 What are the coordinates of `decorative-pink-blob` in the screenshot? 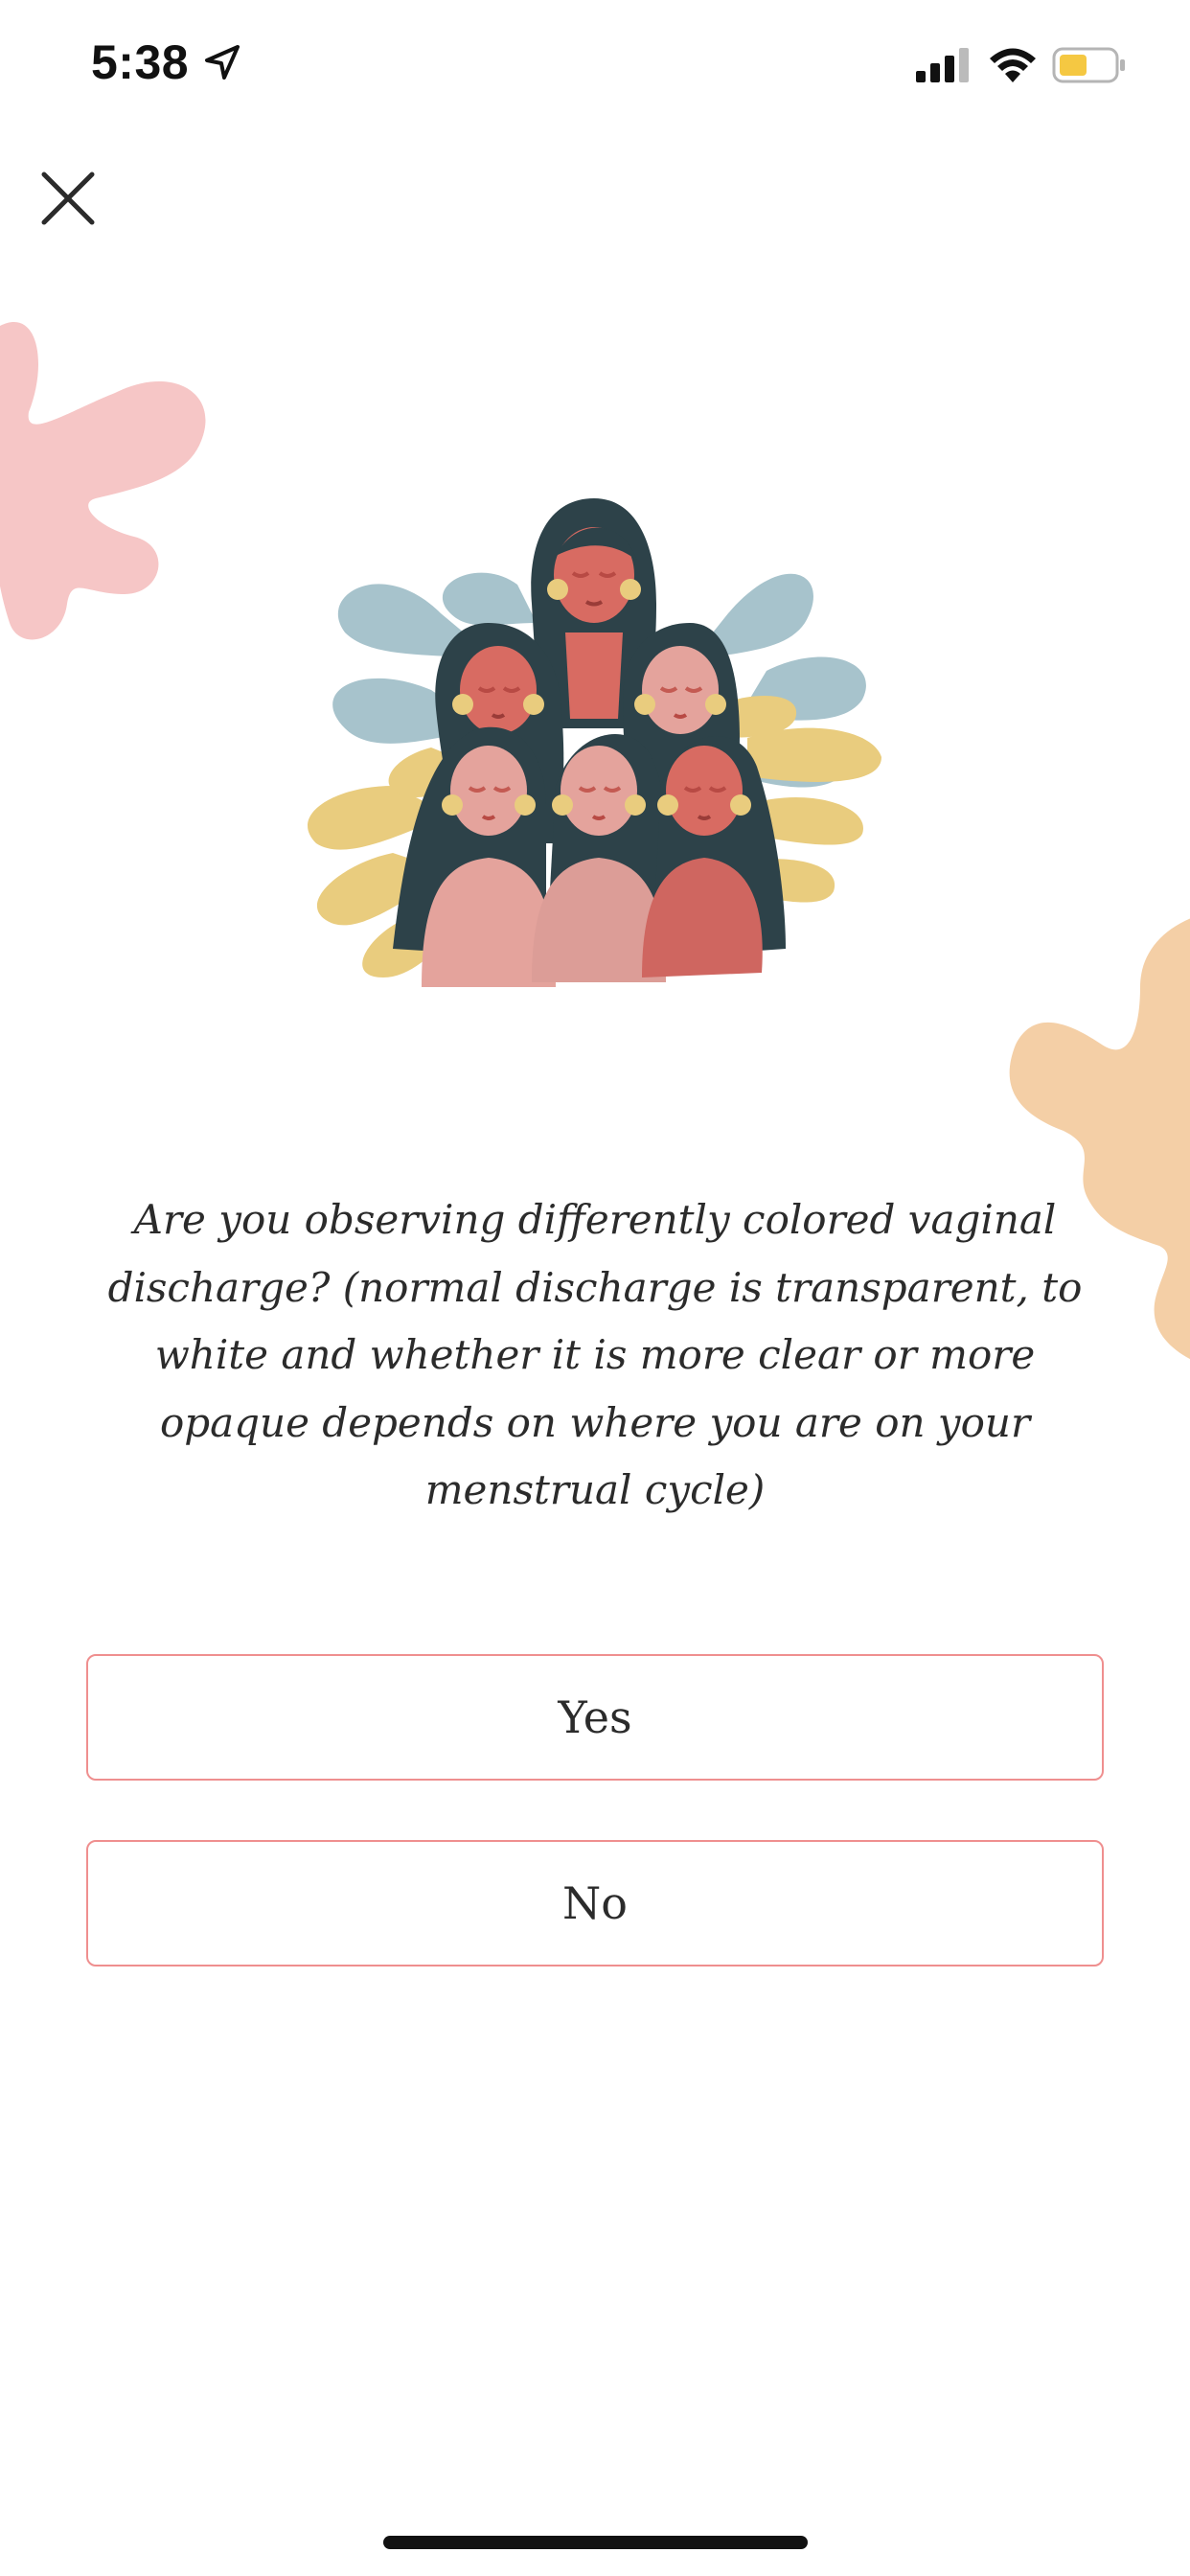 It's located at (103, 481).